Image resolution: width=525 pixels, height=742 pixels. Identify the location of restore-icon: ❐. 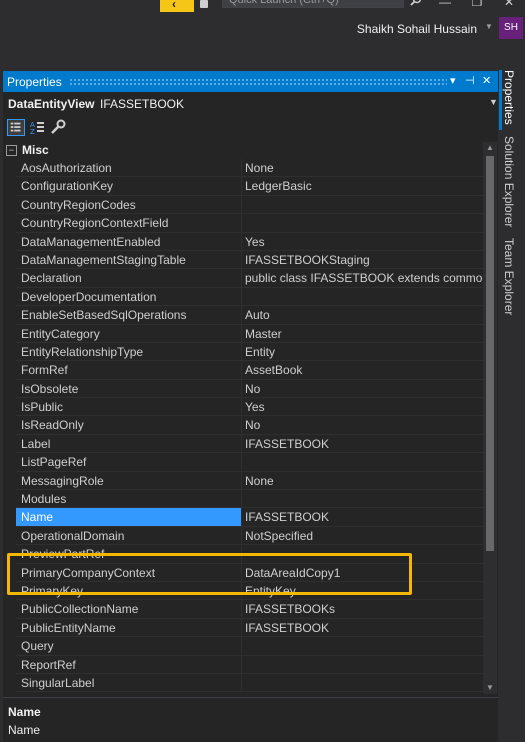
(477, 4).